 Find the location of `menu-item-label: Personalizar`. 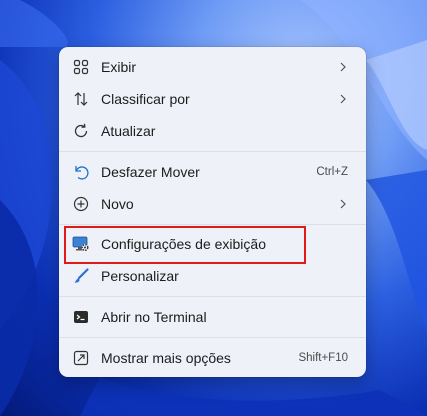

menu-item-label: Personalizar is located at coordinates (140, 276).